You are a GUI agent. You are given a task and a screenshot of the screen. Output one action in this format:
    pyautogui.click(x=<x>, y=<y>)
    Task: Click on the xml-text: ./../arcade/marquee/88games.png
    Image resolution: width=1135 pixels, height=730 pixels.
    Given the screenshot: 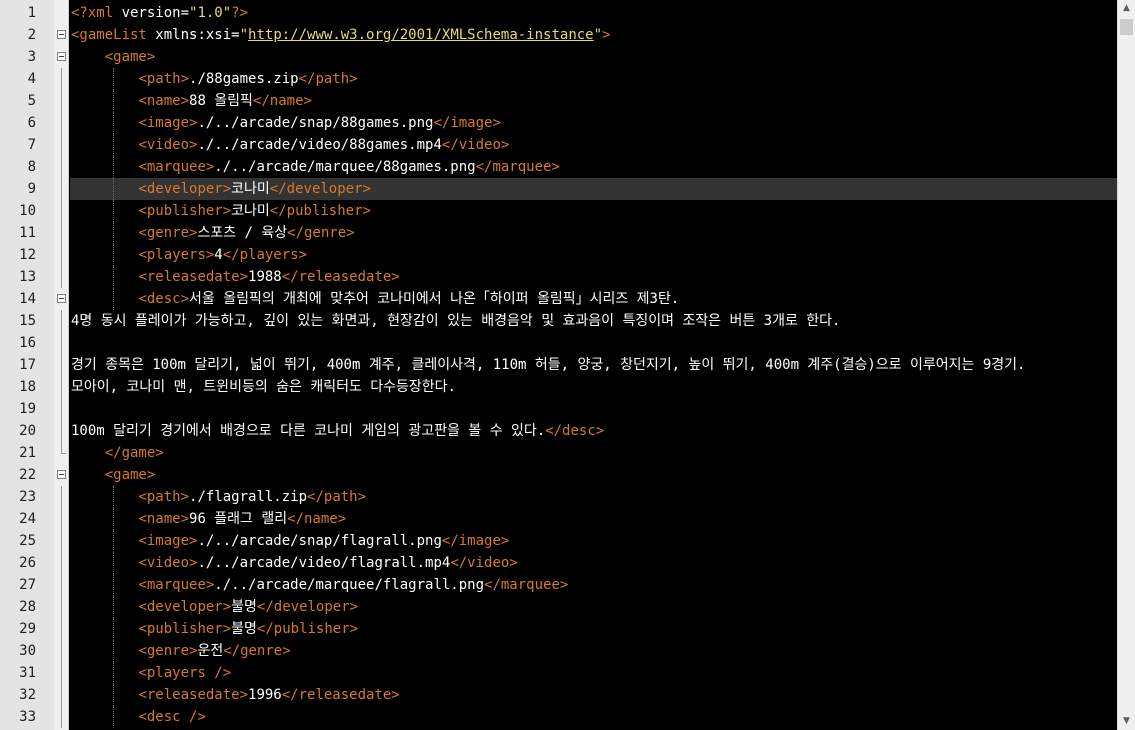 What is the action you would take?
    pyautogui.click(x=345, y=167)
    